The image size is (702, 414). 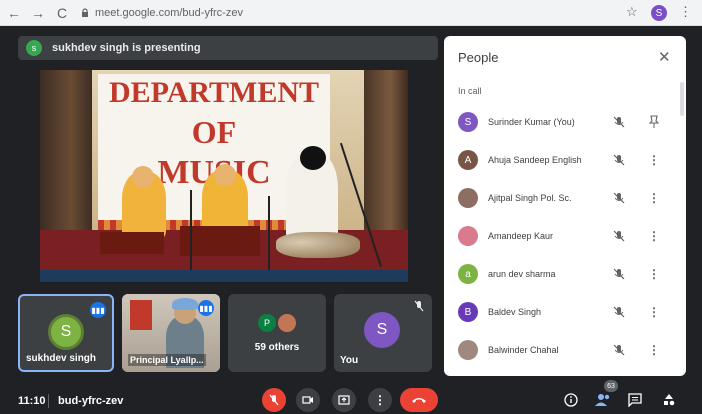 What do you see at coordinates (565, 236) in the screenshot?
I see `participant-row: Amandeep Kaur ⋮` at bounding box center [565, 236].